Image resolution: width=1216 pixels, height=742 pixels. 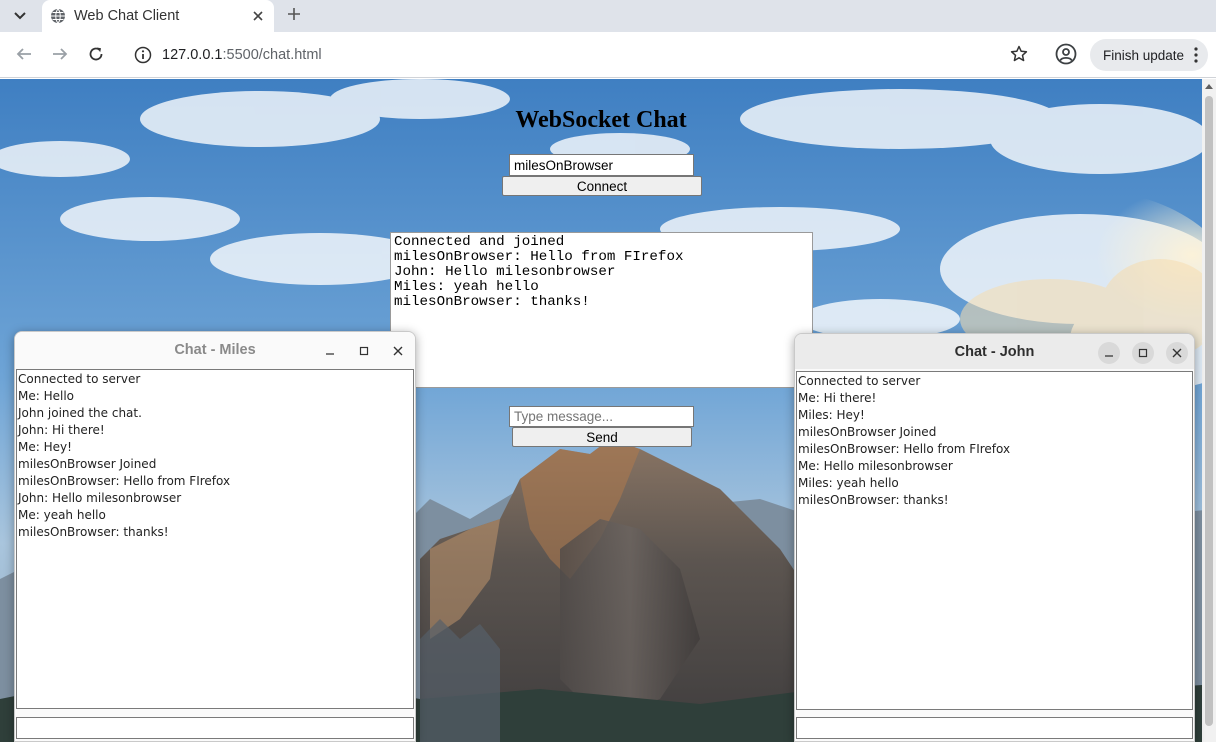 What do you see at coordinates (294, 14) in the screenshot?
I see `plus-icon` at bounding box center [294, 14].